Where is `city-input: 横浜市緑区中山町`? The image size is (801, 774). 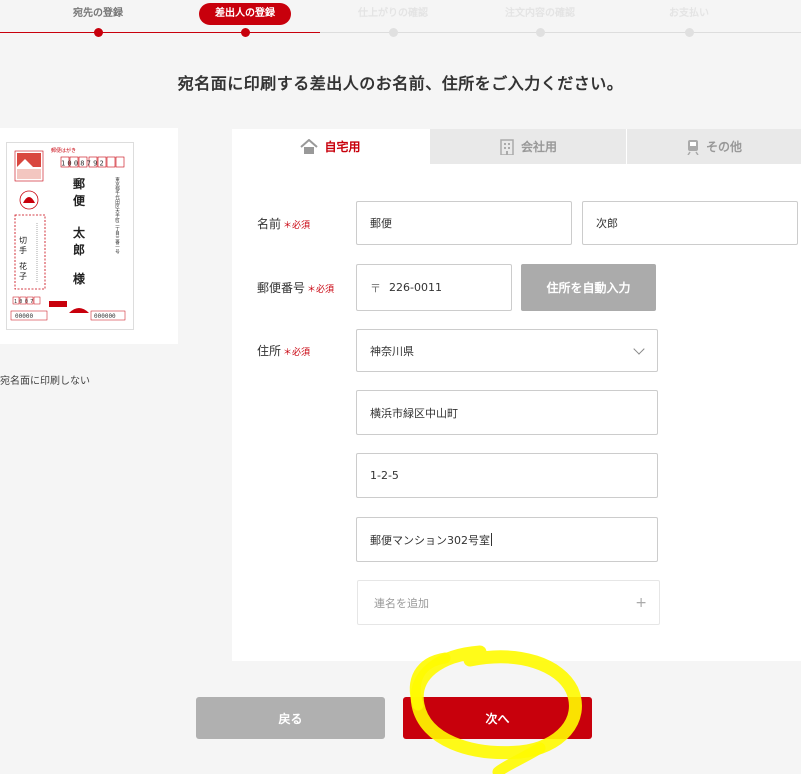 city-input: 横浜市緑区中山町 is located at coordinates (507, 412).